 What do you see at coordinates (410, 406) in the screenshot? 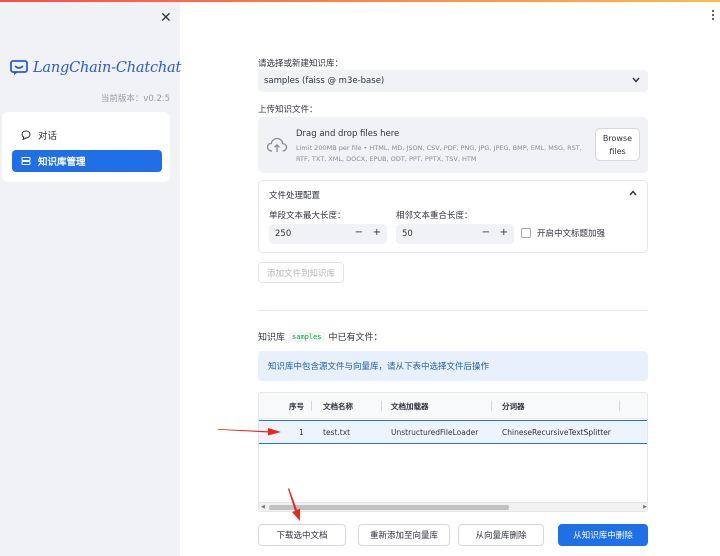
I see `header-loader: 文档加载器` at bounding box center [410, 406].